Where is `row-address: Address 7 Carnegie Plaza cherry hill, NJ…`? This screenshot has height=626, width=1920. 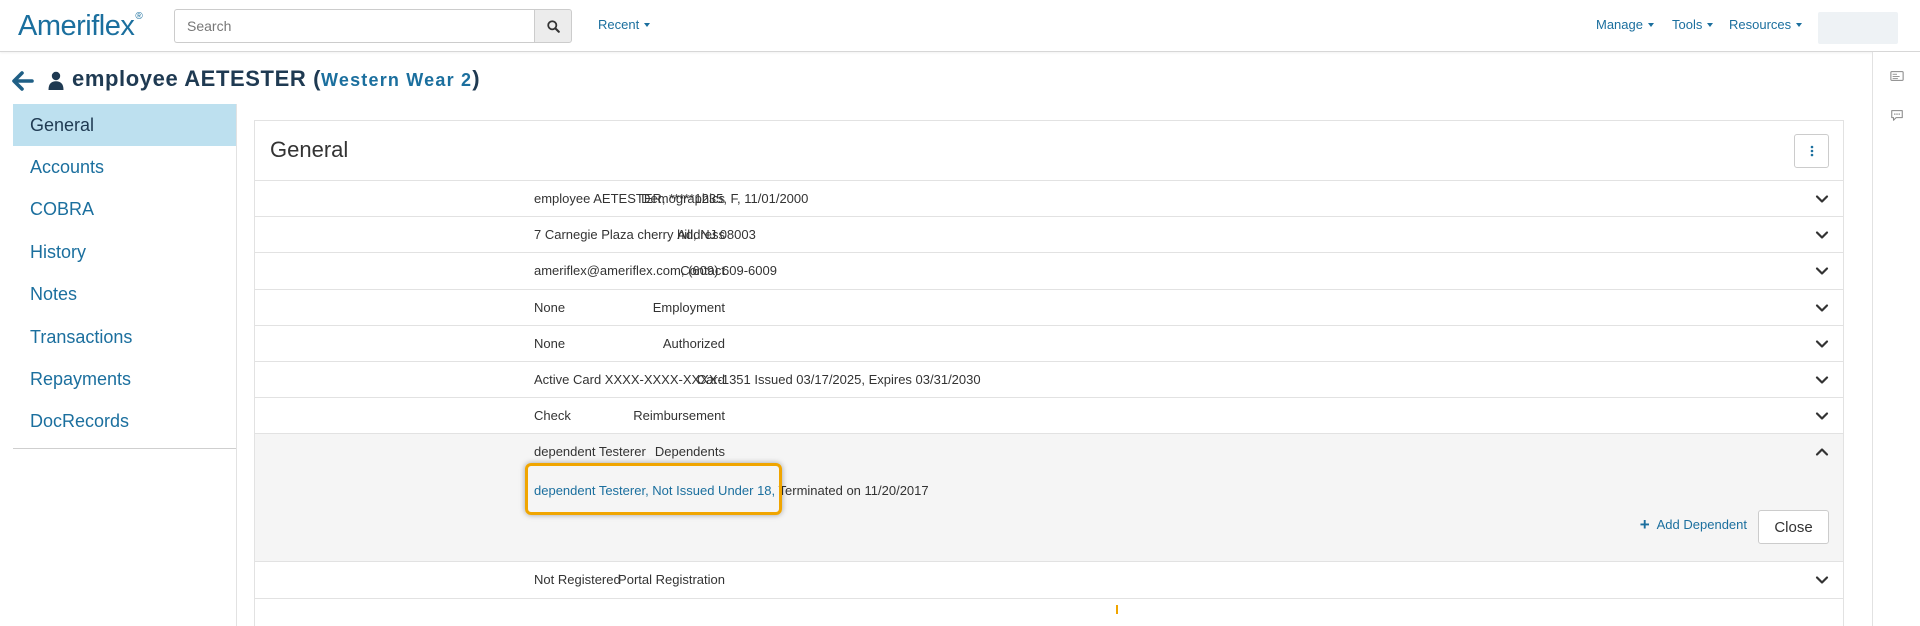
row-address: Address 7 Carnegie Plaza cherry hill, NJ… is located at coordinates (1049, 235).